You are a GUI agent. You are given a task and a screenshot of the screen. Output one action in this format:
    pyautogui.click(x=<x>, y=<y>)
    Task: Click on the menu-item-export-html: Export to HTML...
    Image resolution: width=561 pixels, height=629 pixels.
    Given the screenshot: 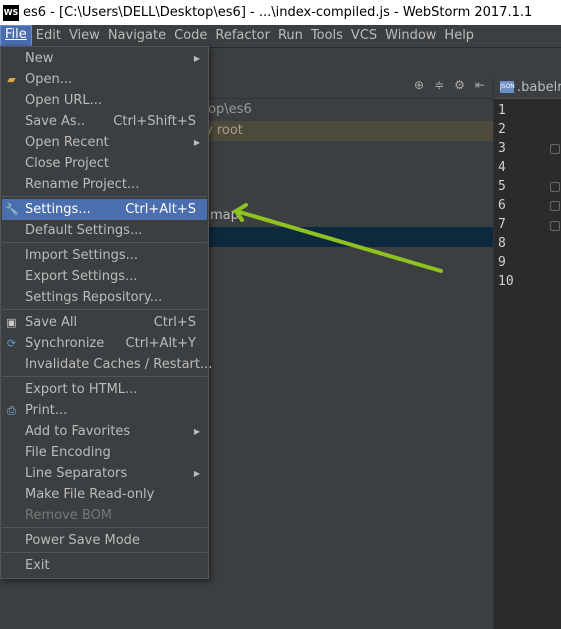 What is the action you would take?
    pyautogui.click(x=104, y=389)
    